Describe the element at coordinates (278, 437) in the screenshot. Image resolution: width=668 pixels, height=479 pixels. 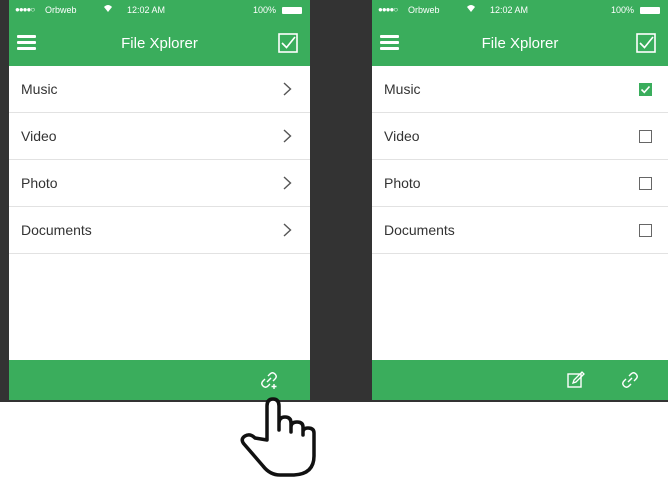
I see `pointing-hand-icon` at that location.